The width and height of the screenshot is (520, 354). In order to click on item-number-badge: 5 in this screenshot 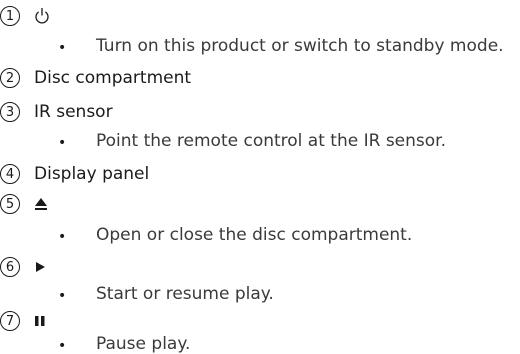, I will do `click(10, 204)`.